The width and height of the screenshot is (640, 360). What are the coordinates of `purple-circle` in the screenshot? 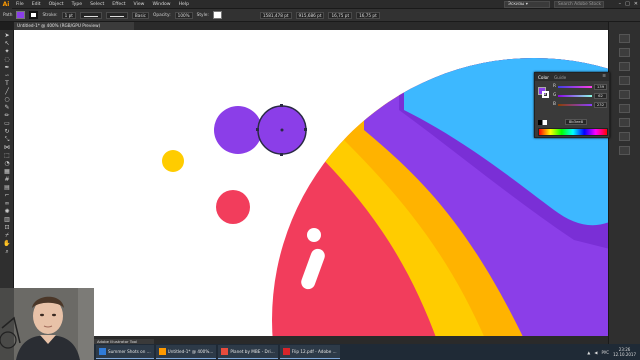 It's located at (238, 130).